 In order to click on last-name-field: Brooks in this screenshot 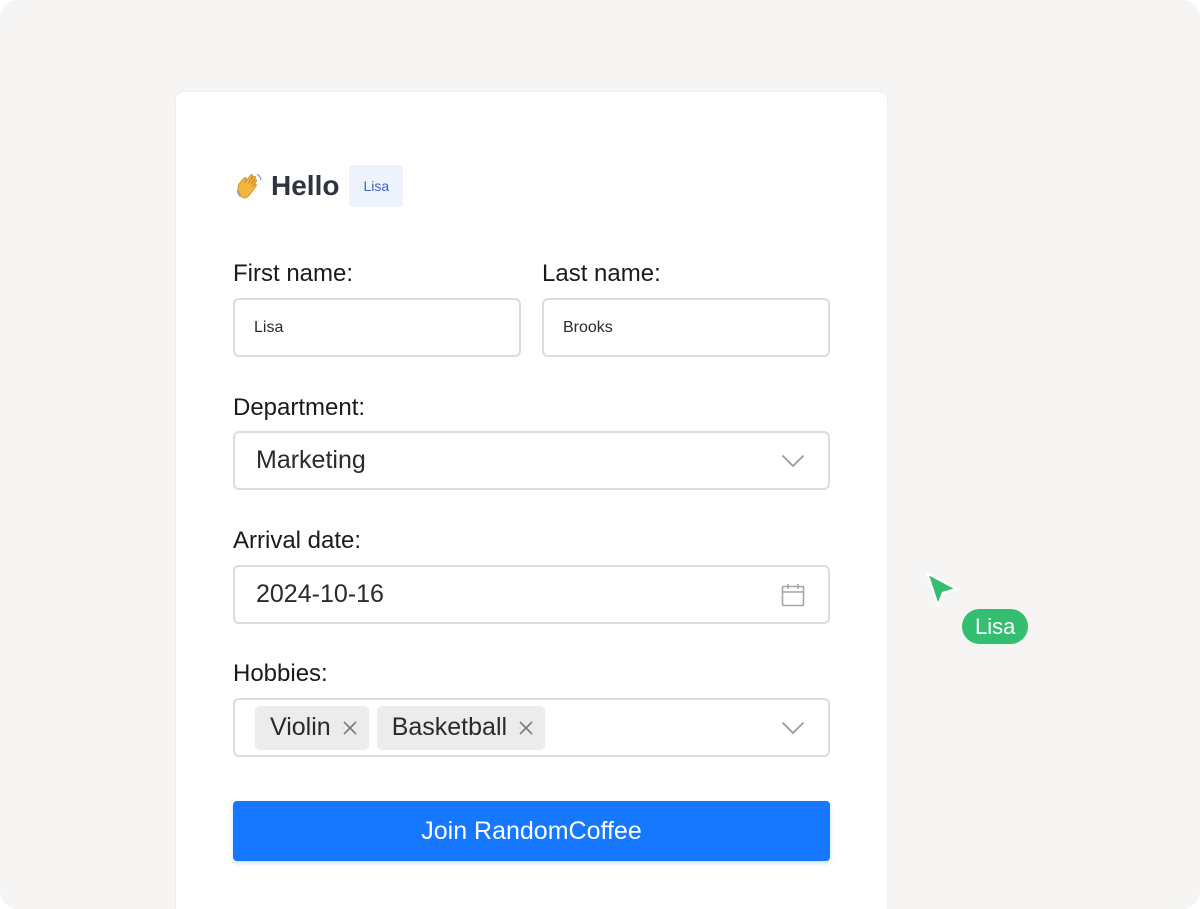, I will do `click(686, 327)`.